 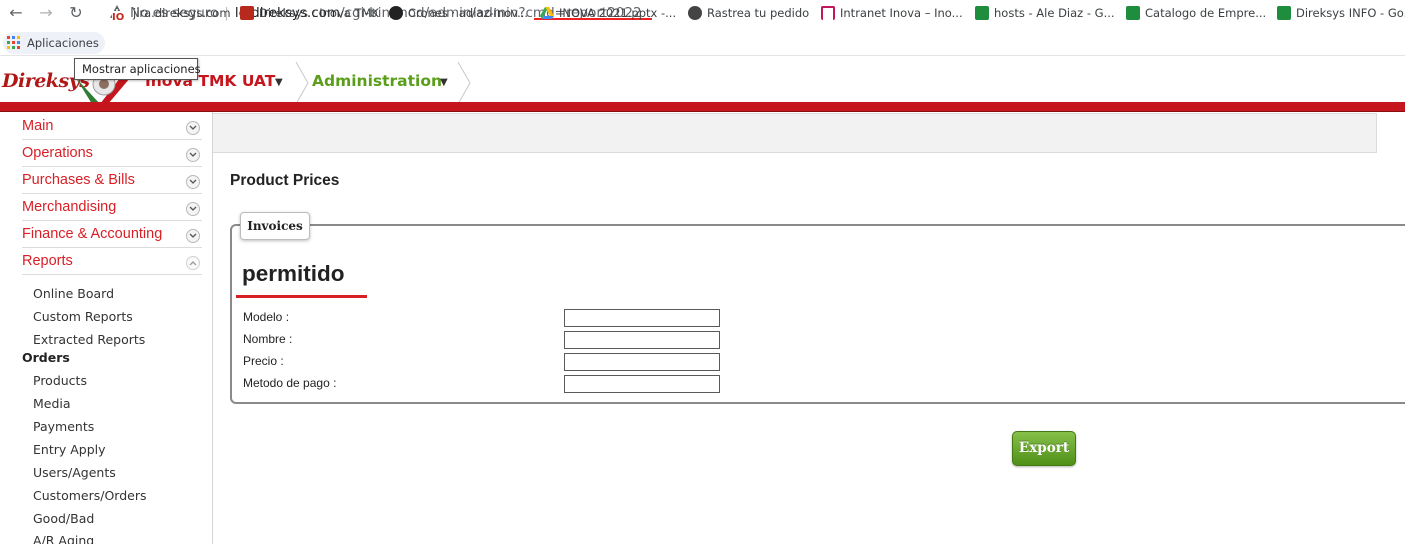 What do you see at coordinates (14, 43) in the screenshot?
I see `apps-grid-icon` at bounding box center [14, 43].